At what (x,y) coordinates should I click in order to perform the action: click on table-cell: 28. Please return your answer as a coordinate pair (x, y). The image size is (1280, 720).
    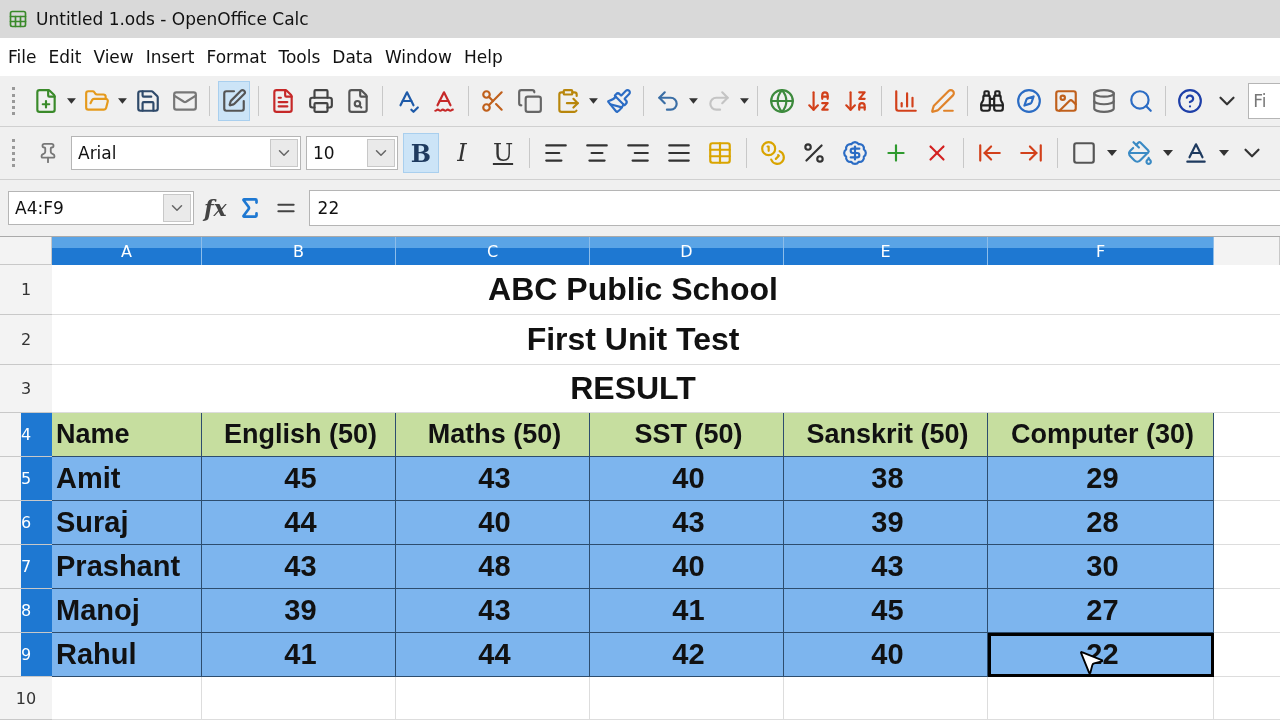
    Looking at the image, I should click on (1101, 523).